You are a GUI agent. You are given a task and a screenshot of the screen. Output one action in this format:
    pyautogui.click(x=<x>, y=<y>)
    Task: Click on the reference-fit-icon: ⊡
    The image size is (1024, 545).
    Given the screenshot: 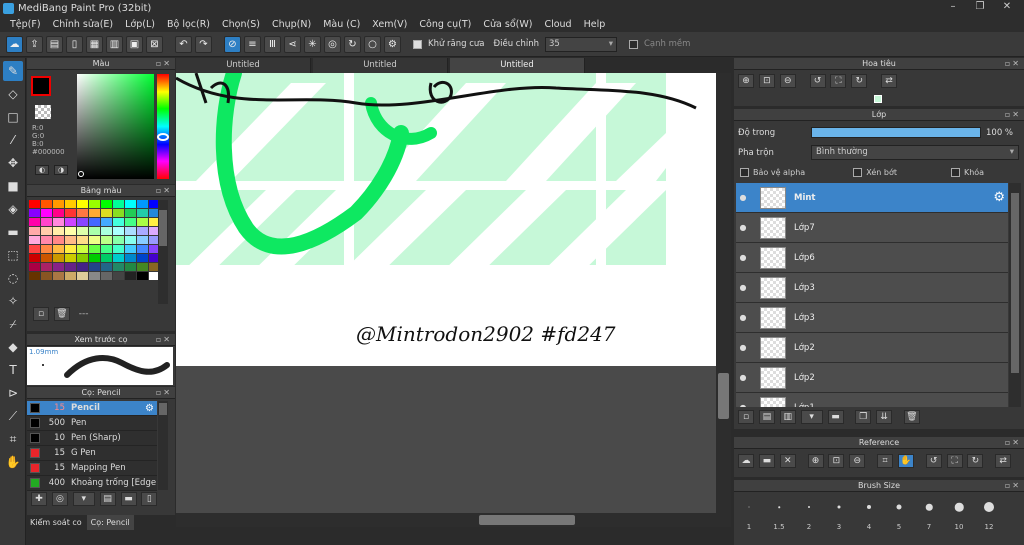 What is the action you would take?
    pyautogui.click(x=836, y=461)
    